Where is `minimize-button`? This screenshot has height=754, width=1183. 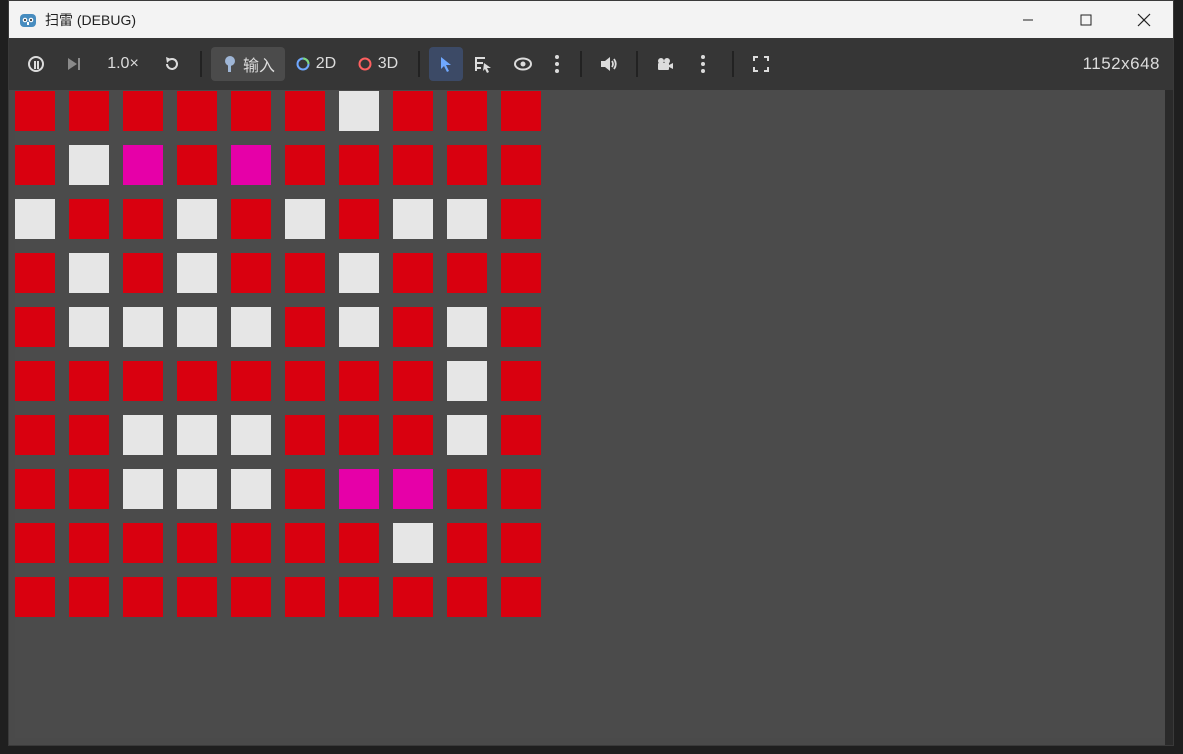 minimize-button is located at coordinates (1028, 19).